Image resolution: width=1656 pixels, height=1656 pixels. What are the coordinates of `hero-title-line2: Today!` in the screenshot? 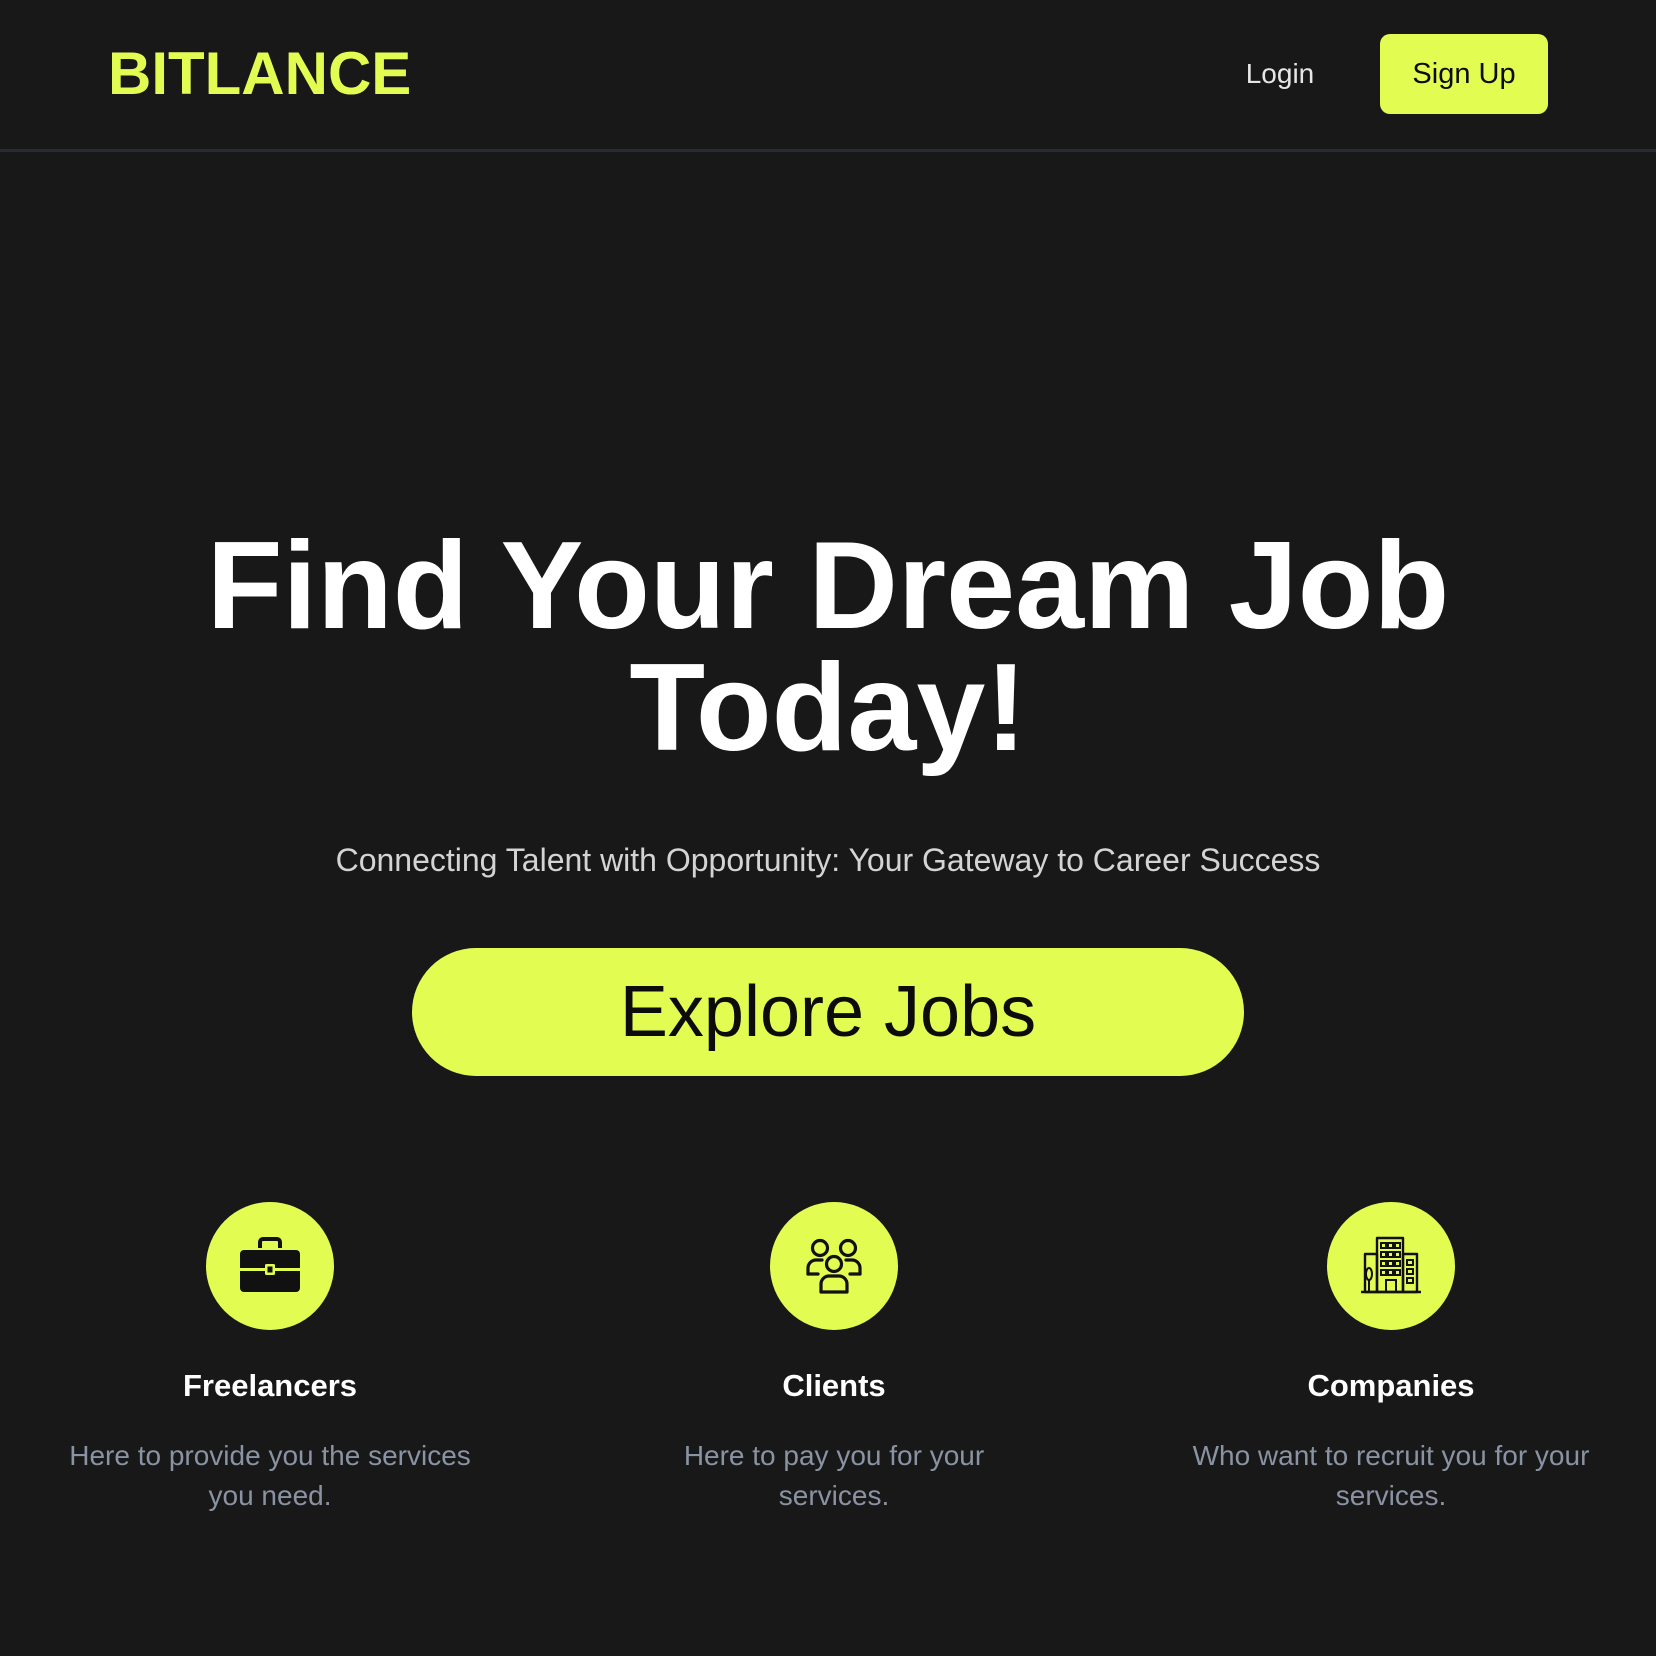 It's located at (828, 708).